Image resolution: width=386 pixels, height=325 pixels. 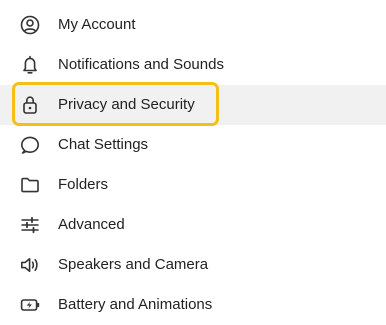 What do you see at coordinates (135, 304) in the screenshot?
I see `menu-item-label: Battery and Animations` at bounding box center [135, 304].